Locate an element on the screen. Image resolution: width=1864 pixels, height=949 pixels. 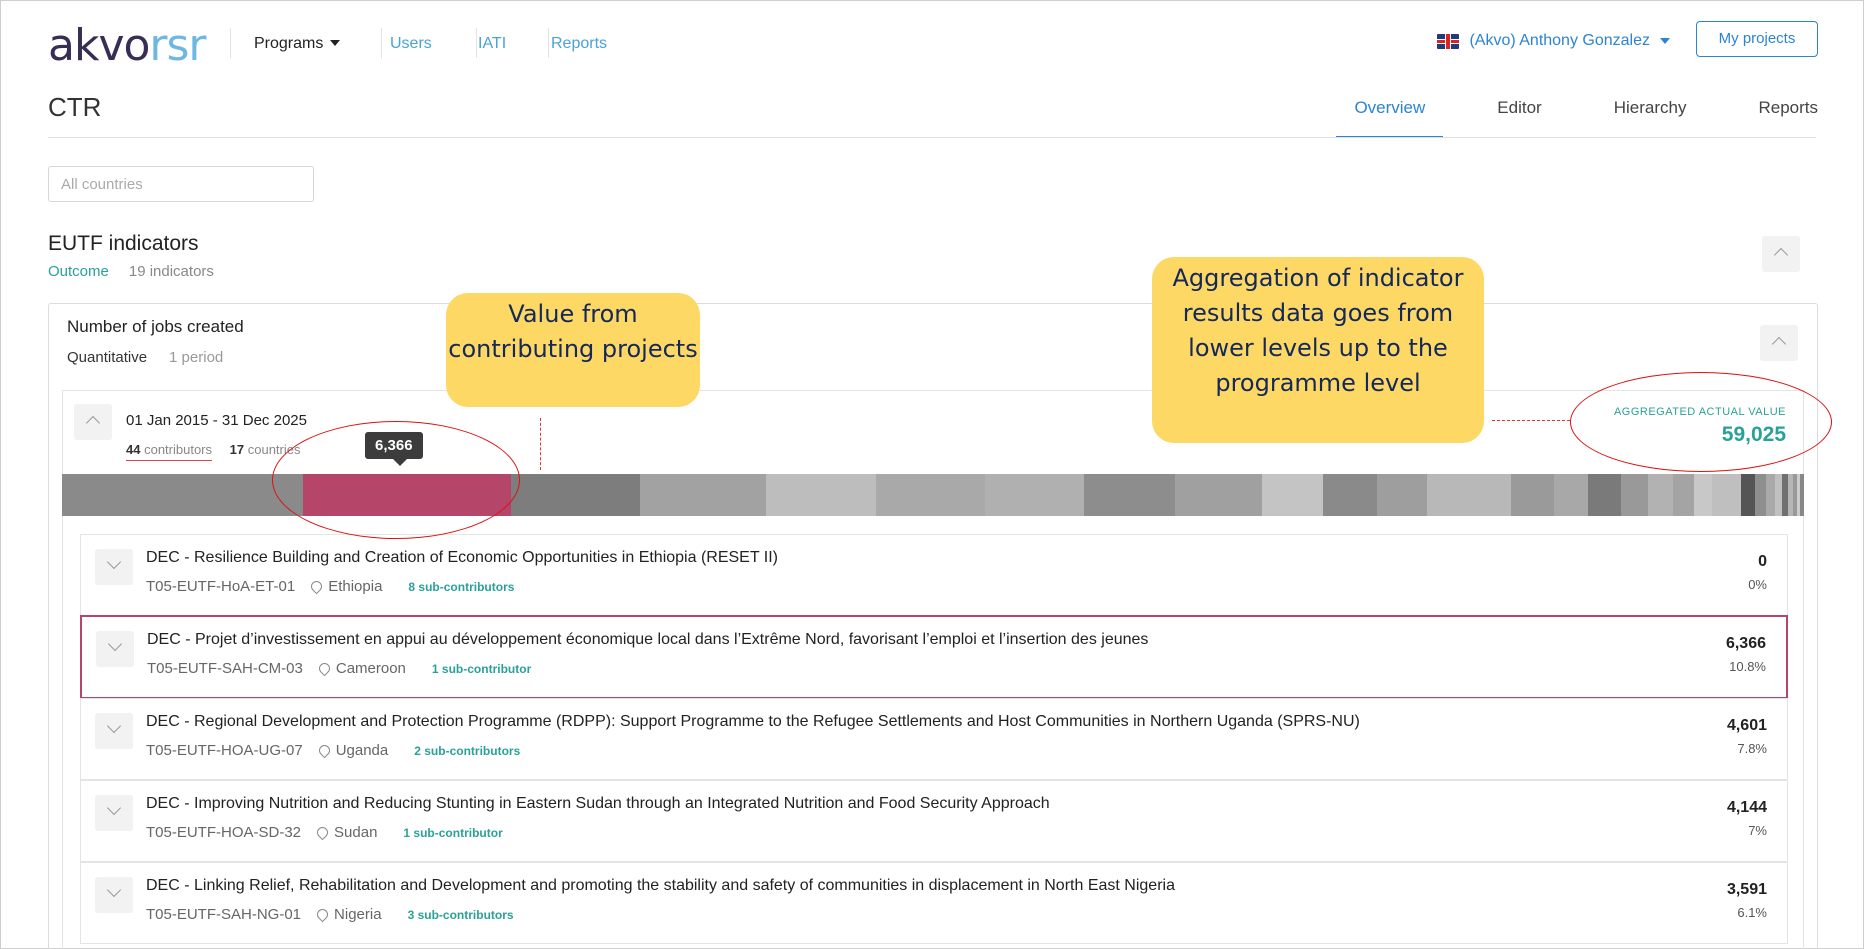
sub-contributors-link: 3 sub-contributors is located at coordinates (461, 915).